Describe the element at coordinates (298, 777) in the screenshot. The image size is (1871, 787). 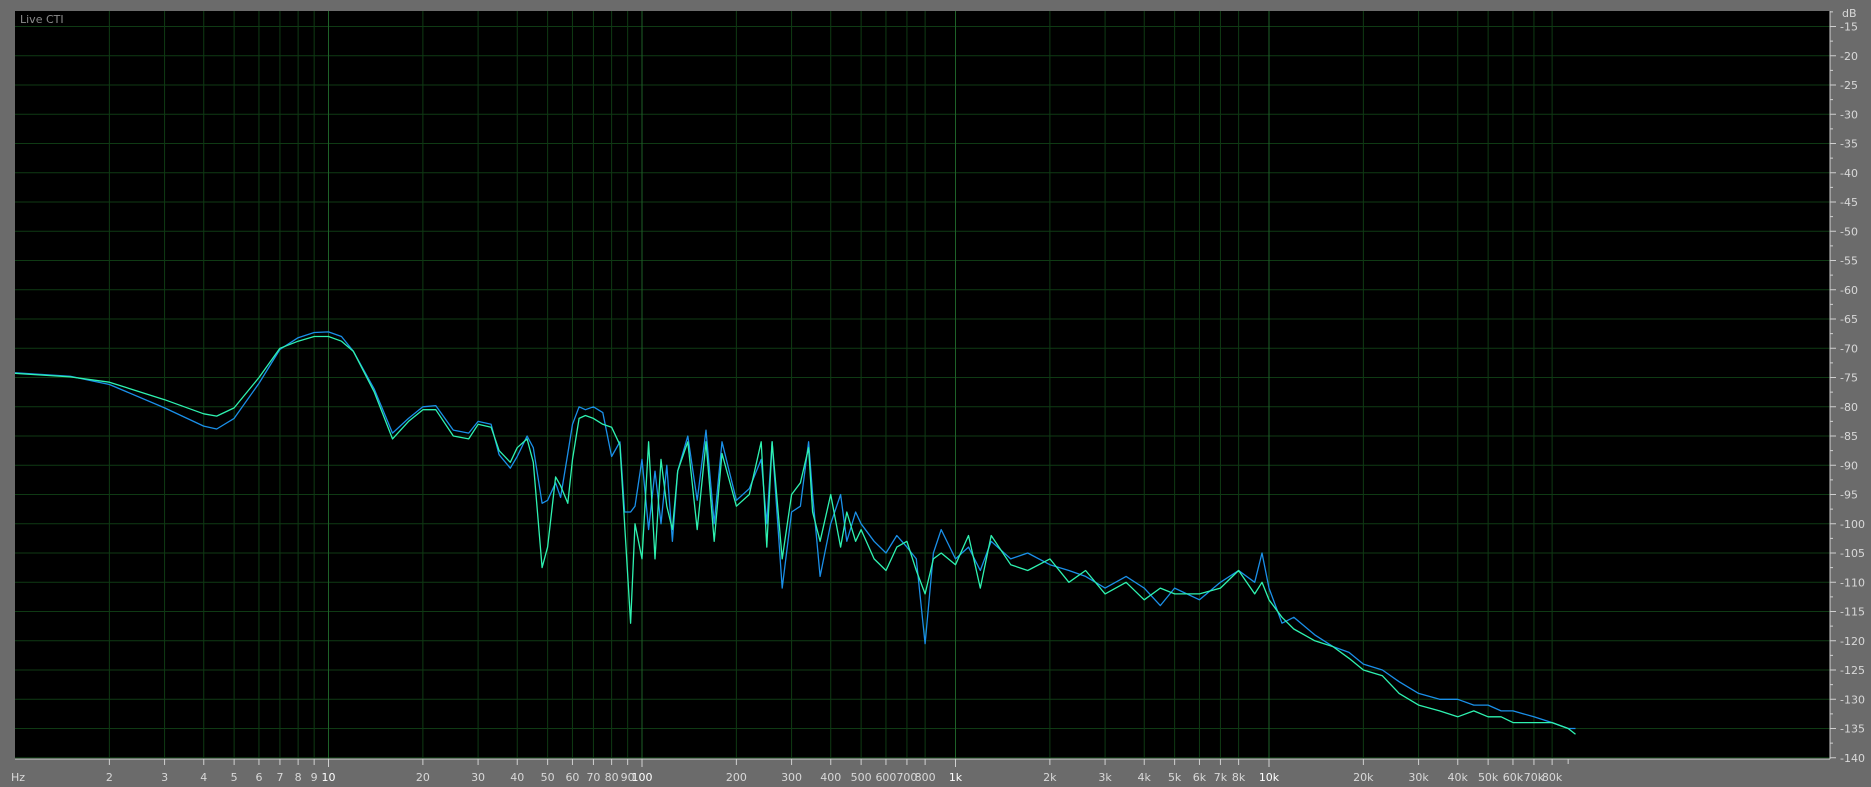
I see `x-tick-label: 8` at that location.